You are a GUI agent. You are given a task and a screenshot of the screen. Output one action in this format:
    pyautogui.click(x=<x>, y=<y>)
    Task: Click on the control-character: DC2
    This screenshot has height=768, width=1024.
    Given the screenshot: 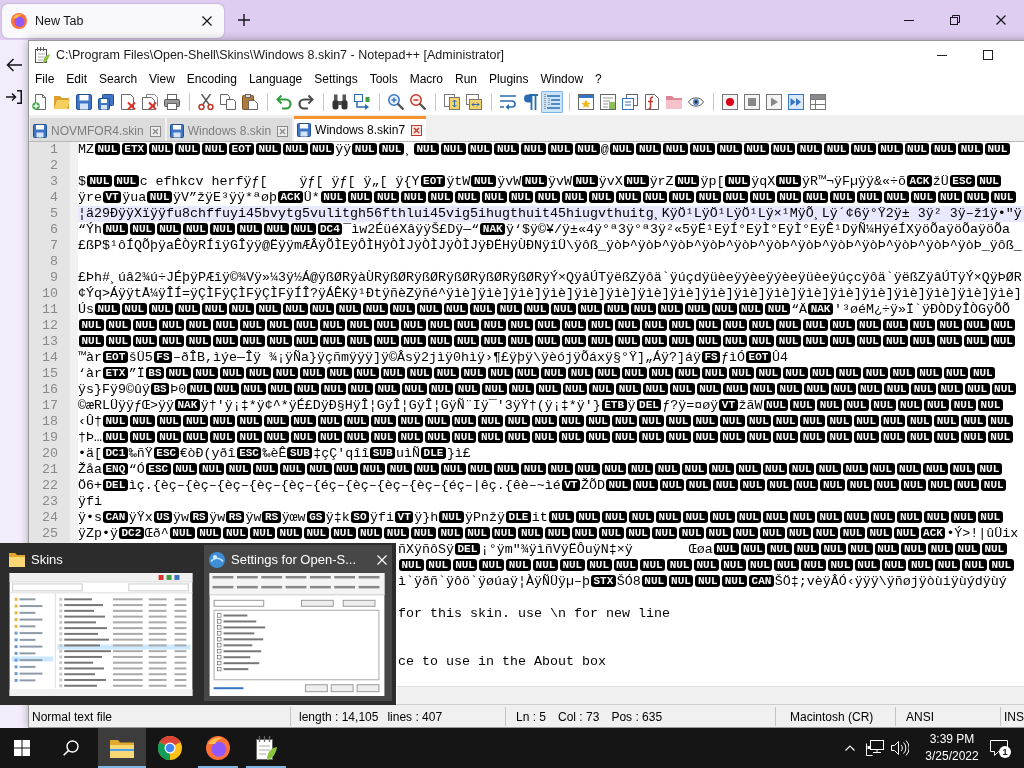 What is the action you would take?
    pyautogui.click(x=131, y=533)
    